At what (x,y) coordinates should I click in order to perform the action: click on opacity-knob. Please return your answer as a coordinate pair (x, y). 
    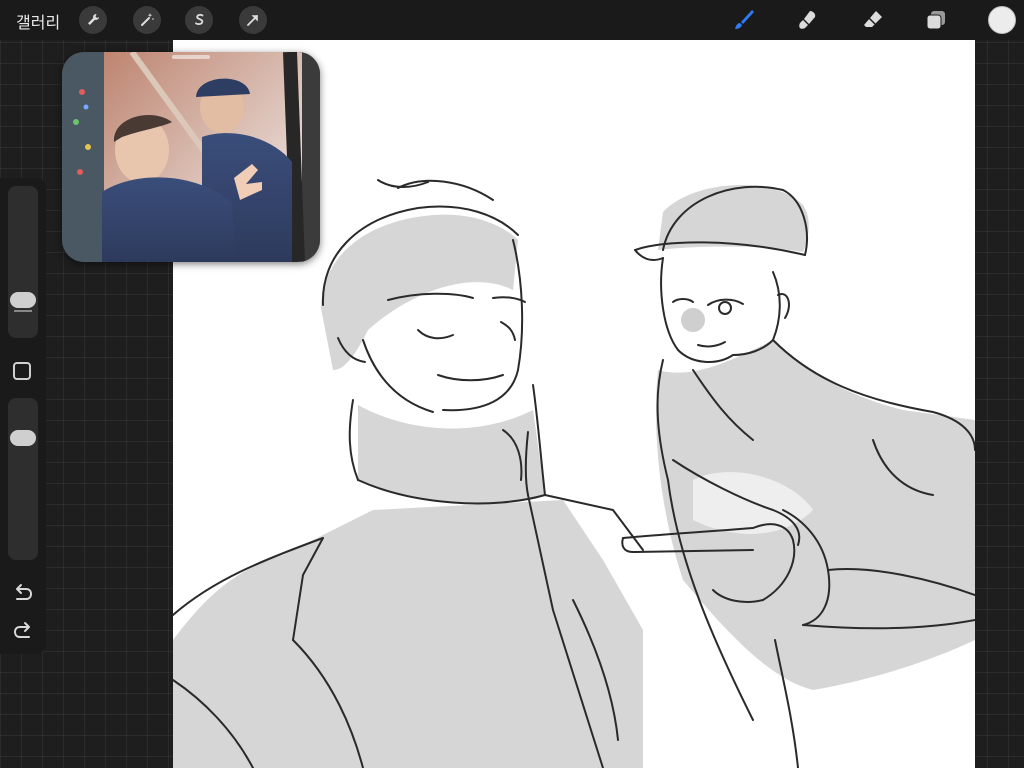
    Looking at the image, I should click on (23, 437).